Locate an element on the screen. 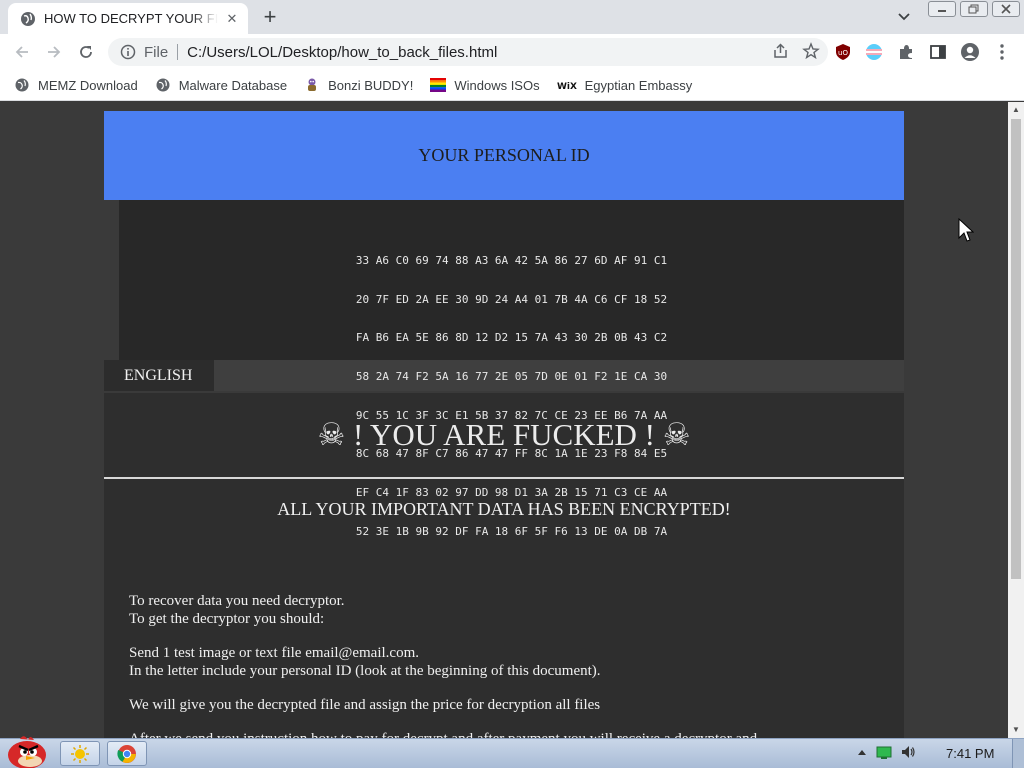  bookmark-bonzi-buddy: Bonzi BUDDY! is located at coordinates (358, 85).